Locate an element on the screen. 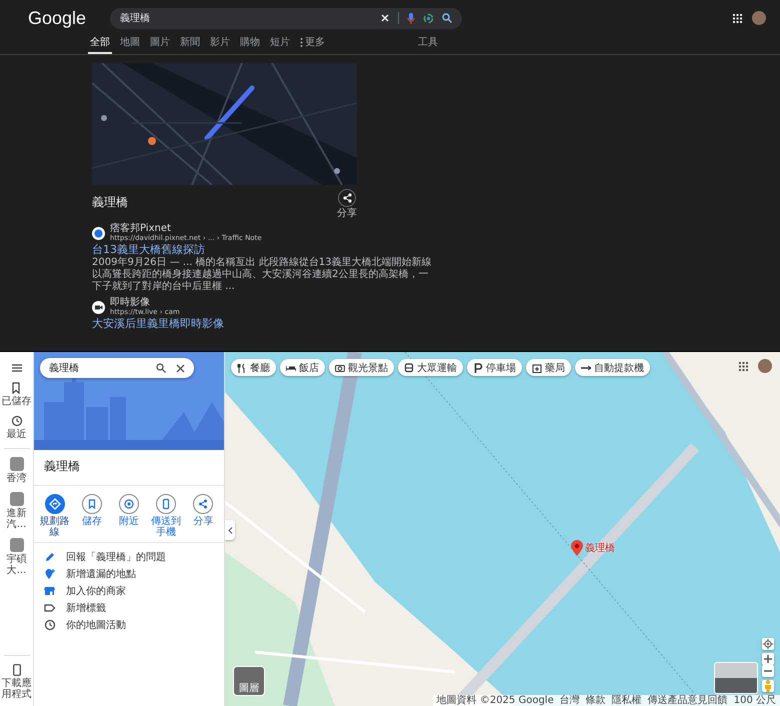 Image resolution: width=780 pixels, height=706 pixels. crosshair-icon is located at coordinates (768, 644).